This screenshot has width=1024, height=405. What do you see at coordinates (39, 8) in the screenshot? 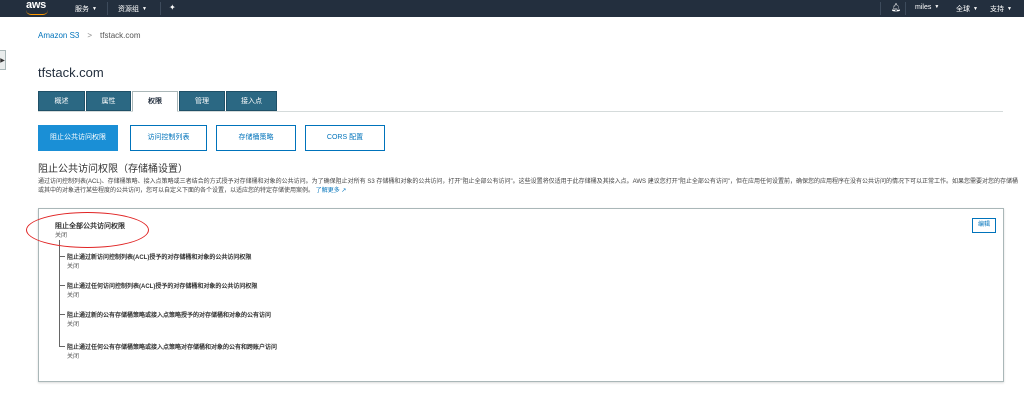
I see `aws-logo: aws` at bounding box center [39, 8].